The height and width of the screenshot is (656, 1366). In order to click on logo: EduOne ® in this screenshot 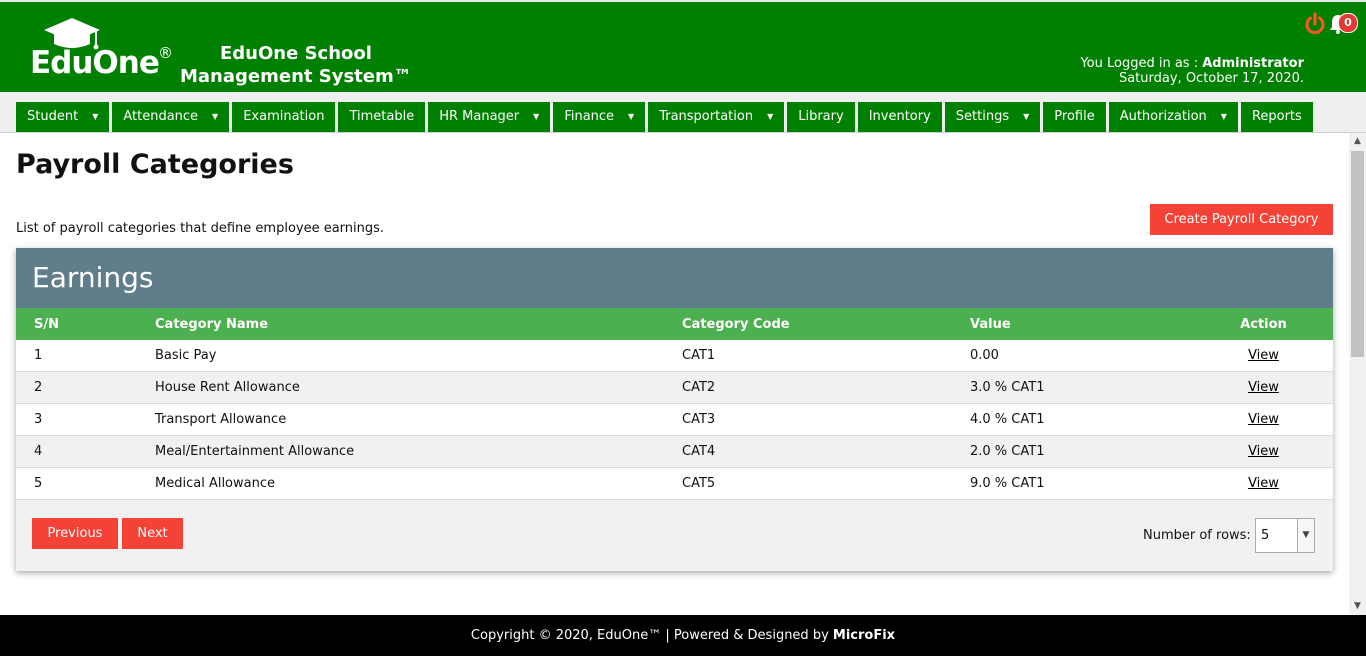, I will do `click(105, 51)`.